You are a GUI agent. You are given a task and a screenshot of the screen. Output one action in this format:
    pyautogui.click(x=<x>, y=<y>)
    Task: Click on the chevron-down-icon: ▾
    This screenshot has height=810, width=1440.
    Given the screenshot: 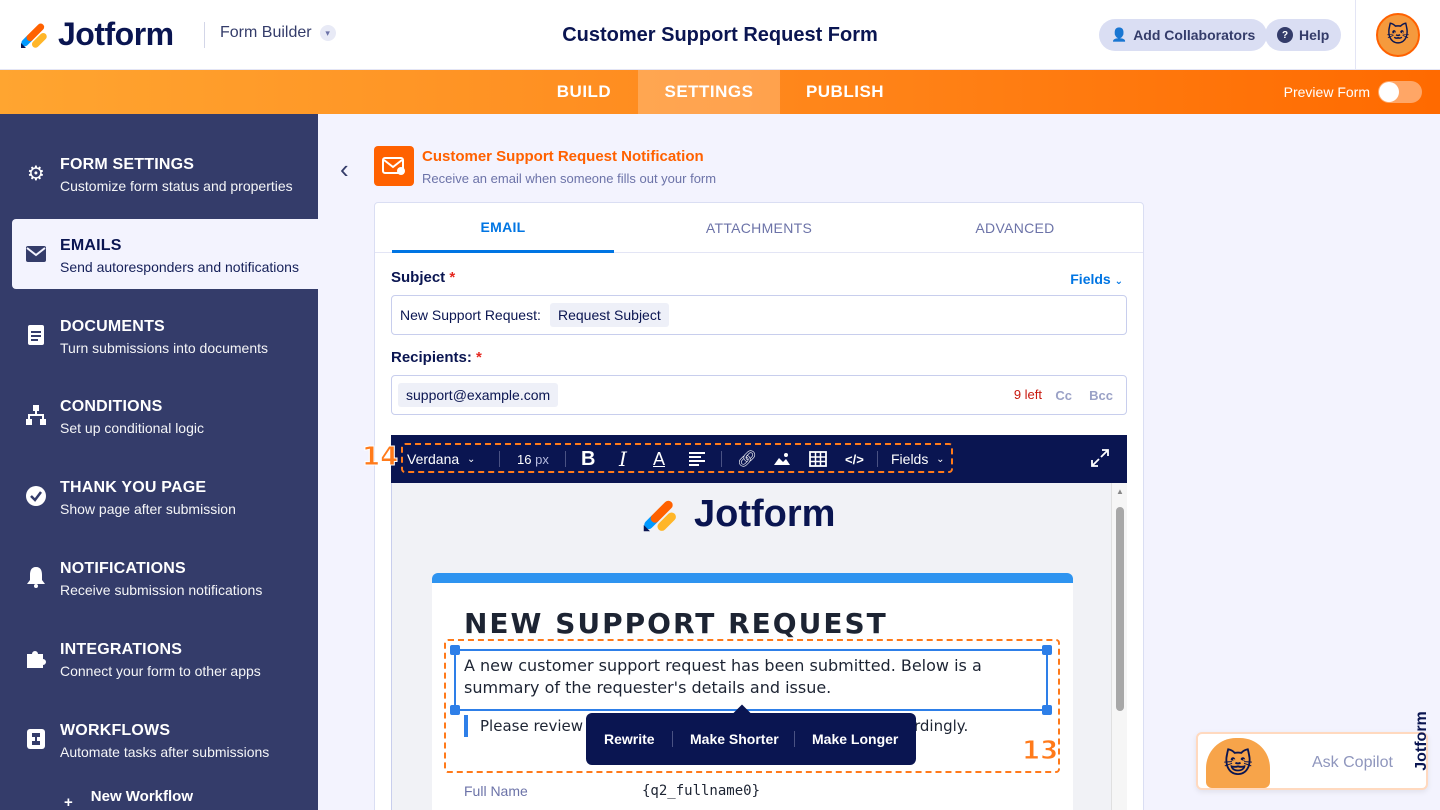 What is the action you would take?
    pyautogui.click(x=327, y=33)
    